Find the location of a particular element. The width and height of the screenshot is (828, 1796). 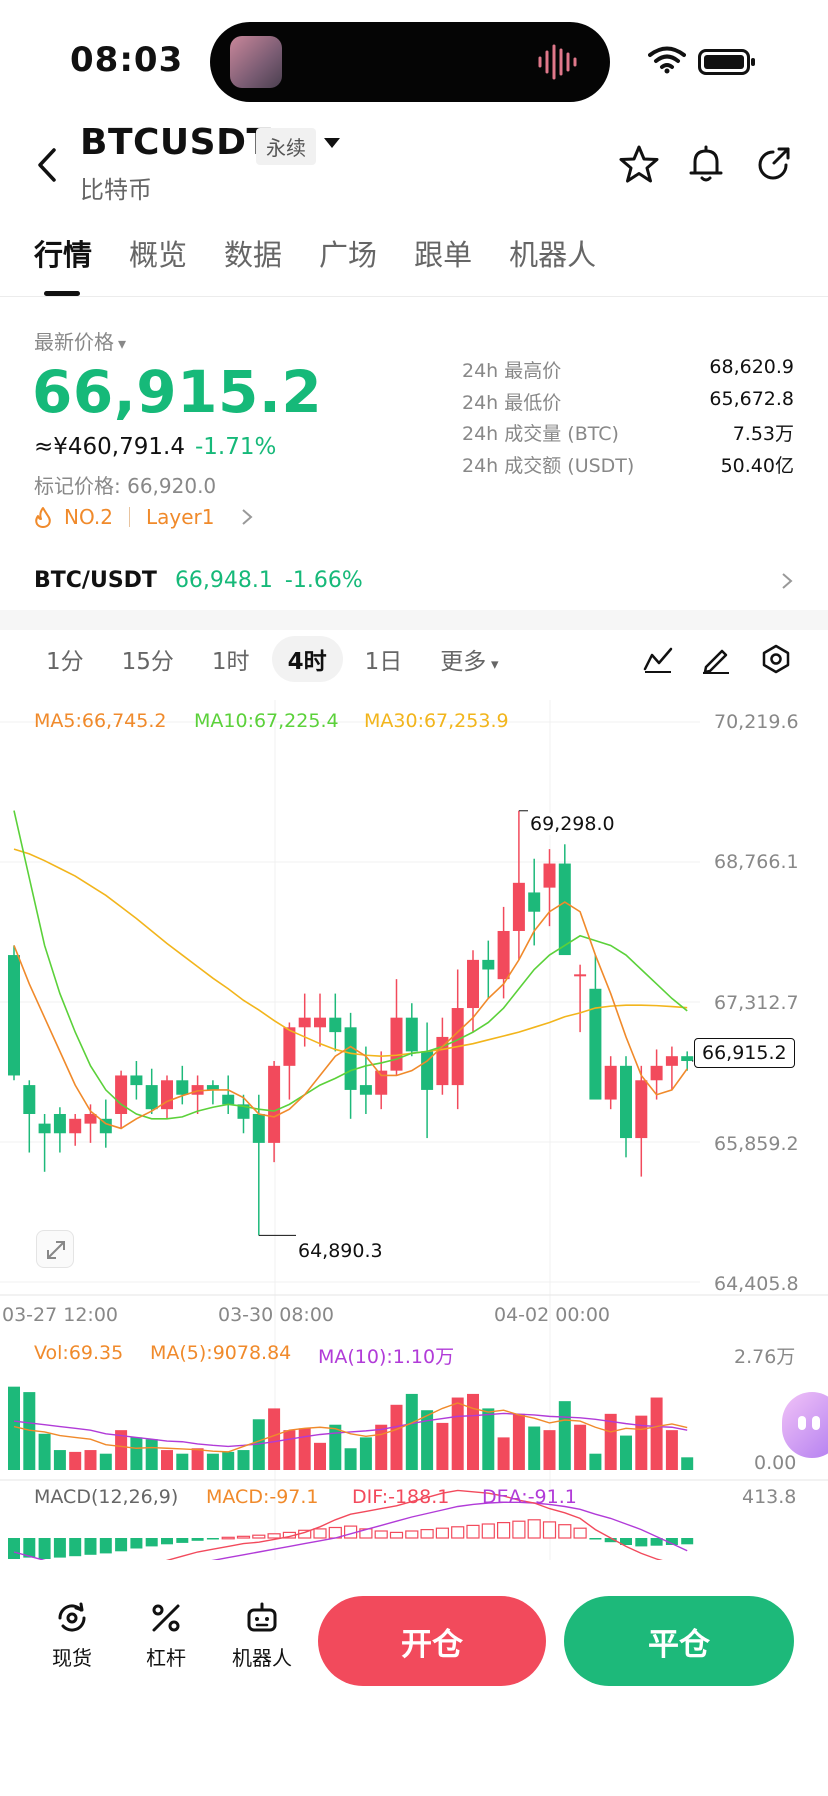

spot-market-link: BTC/USDT 66,948.1 -1.66% is located at coordinates (414, 580).